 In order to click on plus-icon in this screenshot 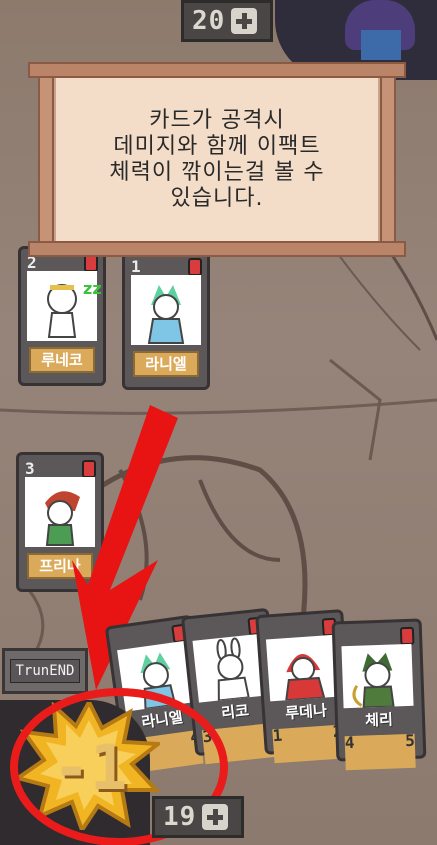, I will do `click(215, 817)`.